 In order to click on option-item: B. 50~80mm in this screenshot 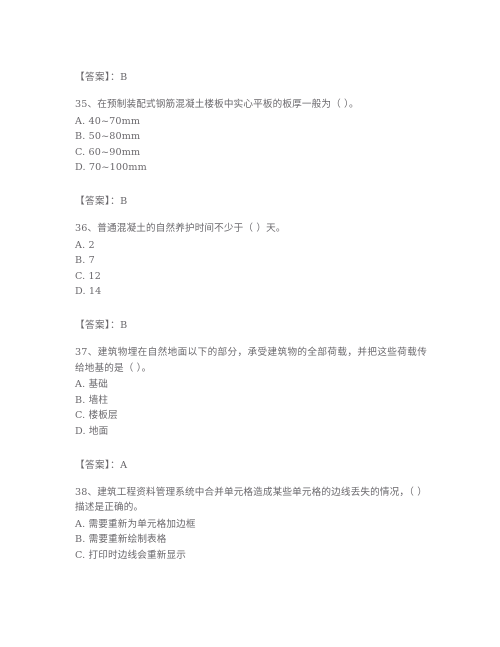, I will do `click(251, 137)`.